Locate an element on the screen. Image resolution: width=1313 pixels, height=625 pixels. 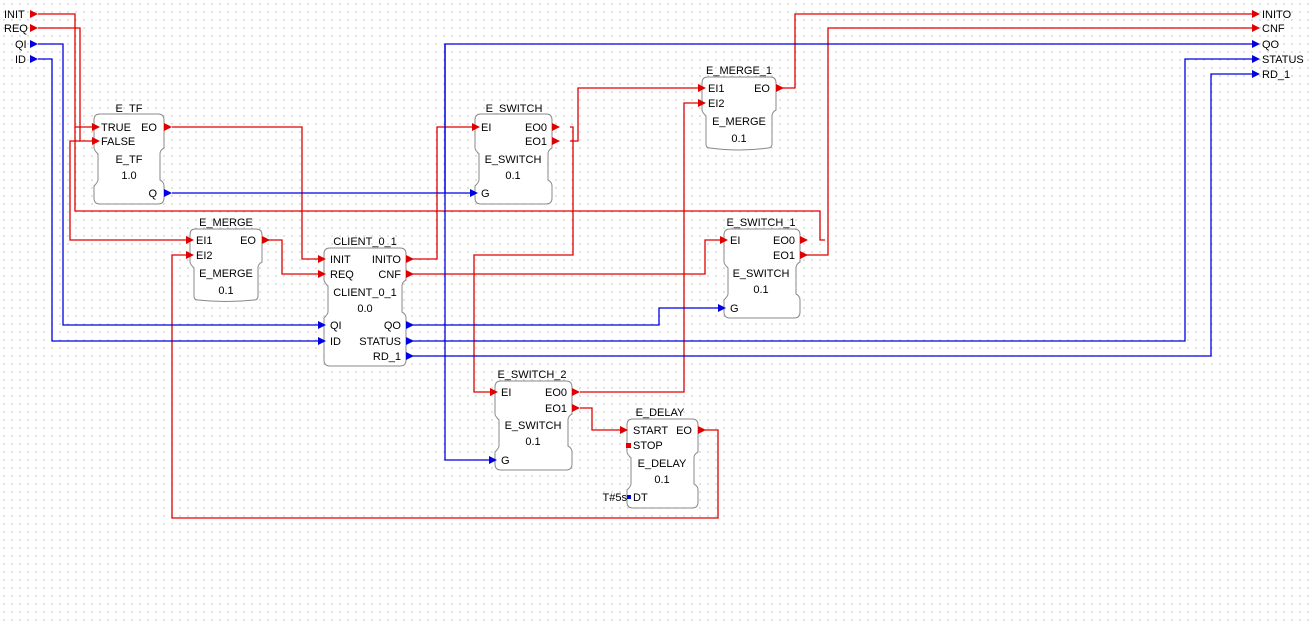
connection-eswitch2-eo0-to-emerge1-ei2 is located at coordinates (640, 247).